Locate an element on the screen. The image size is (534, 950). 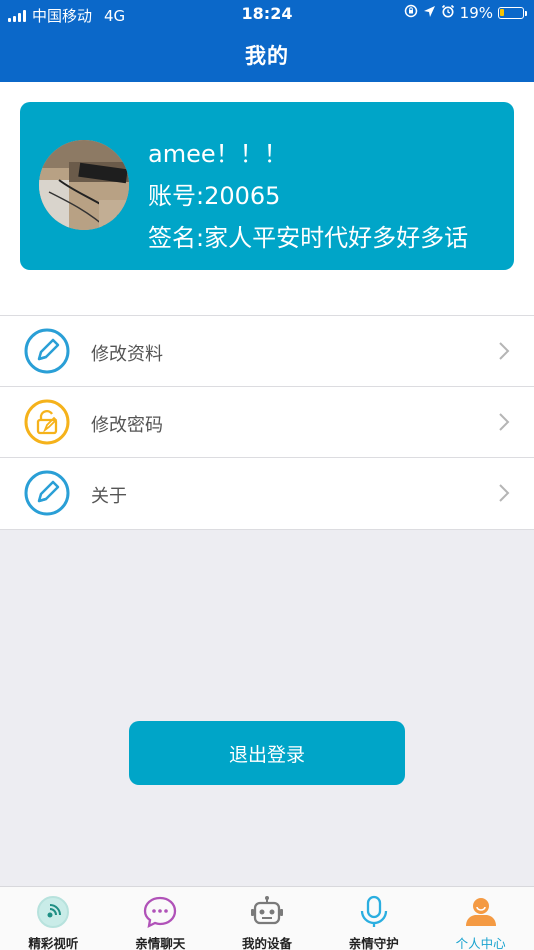
tab-label: 精彩视听 is located at coordinates (53, 943).